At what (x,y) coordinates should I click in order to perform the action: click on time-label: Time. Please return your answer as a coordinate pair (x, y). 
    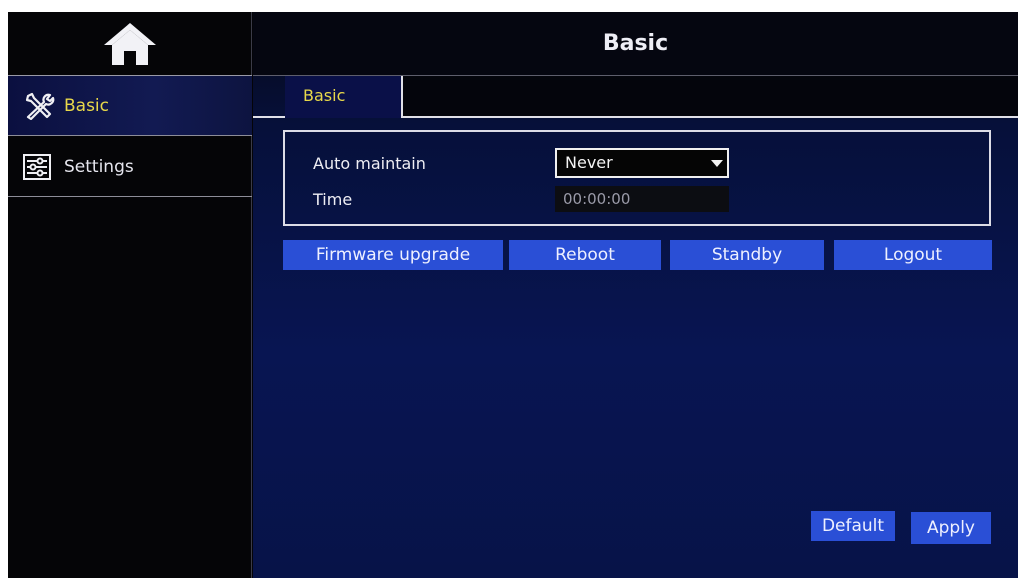
    Looking at the image, I should click on (333, 199).